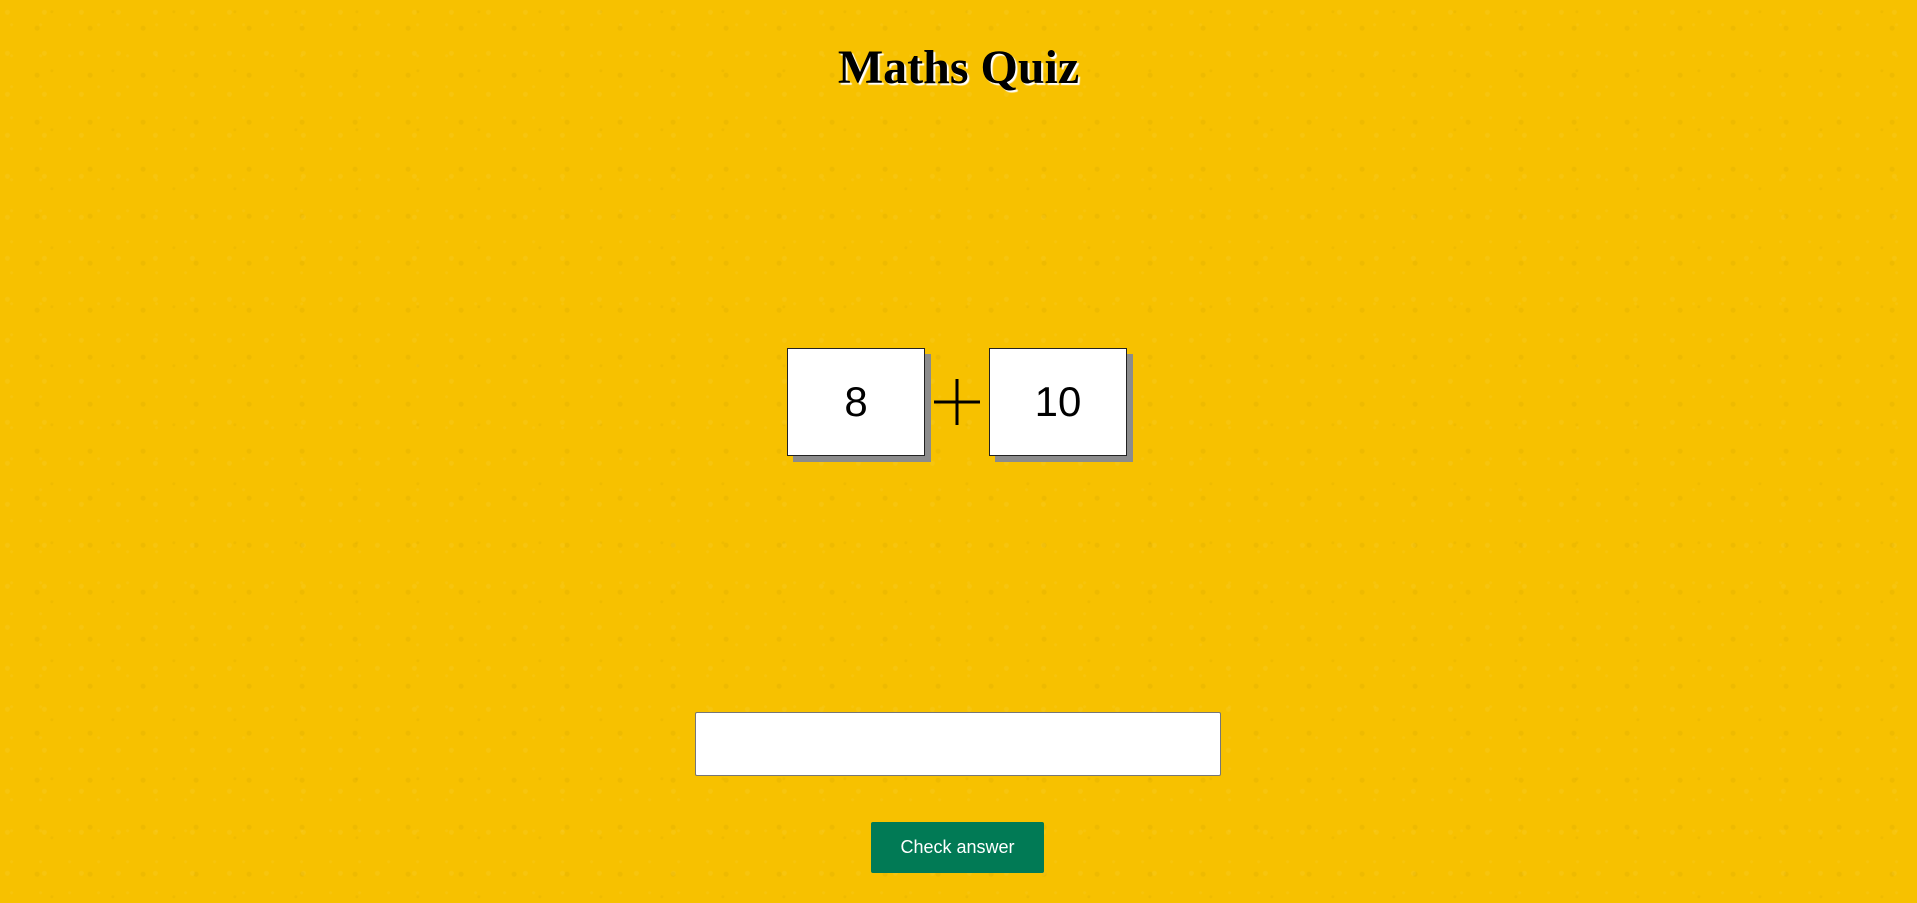 This screenshot has width=1917, height=903. I want to click on right-operand-value: 10, so click(1058, 401).